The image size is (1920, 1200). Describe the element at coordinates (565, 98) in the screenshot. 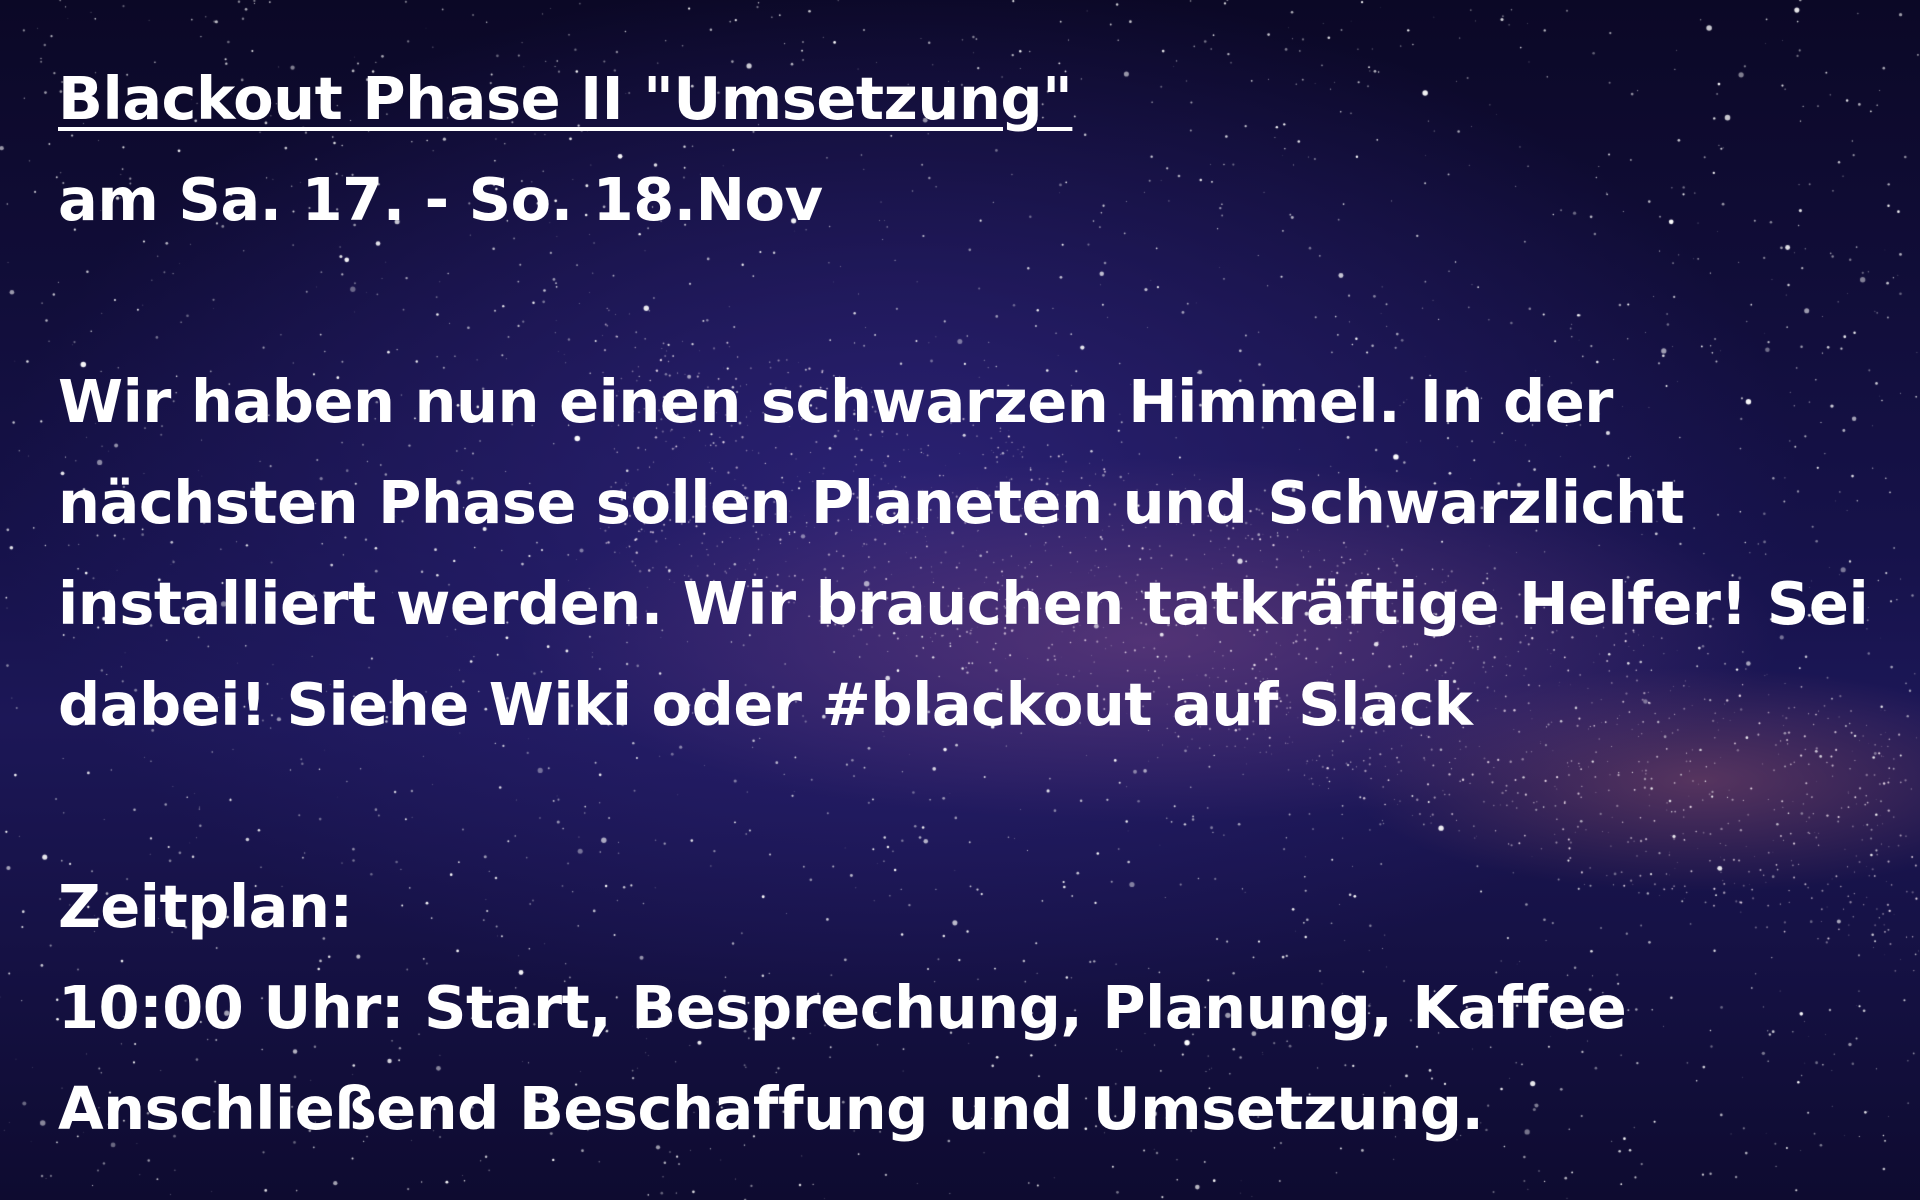

I see `event-title: Blackout Phase II "Umsetzung"` at that location.